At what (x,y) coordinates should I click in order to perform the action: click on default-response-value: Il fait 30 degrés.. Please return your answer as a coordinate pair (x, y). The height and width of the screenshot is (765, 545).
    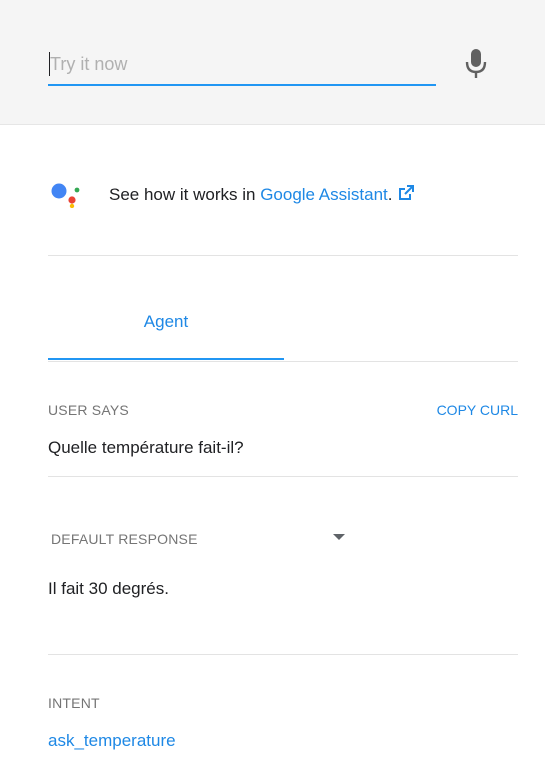
    Looking at the image, I should click on (108, 588).